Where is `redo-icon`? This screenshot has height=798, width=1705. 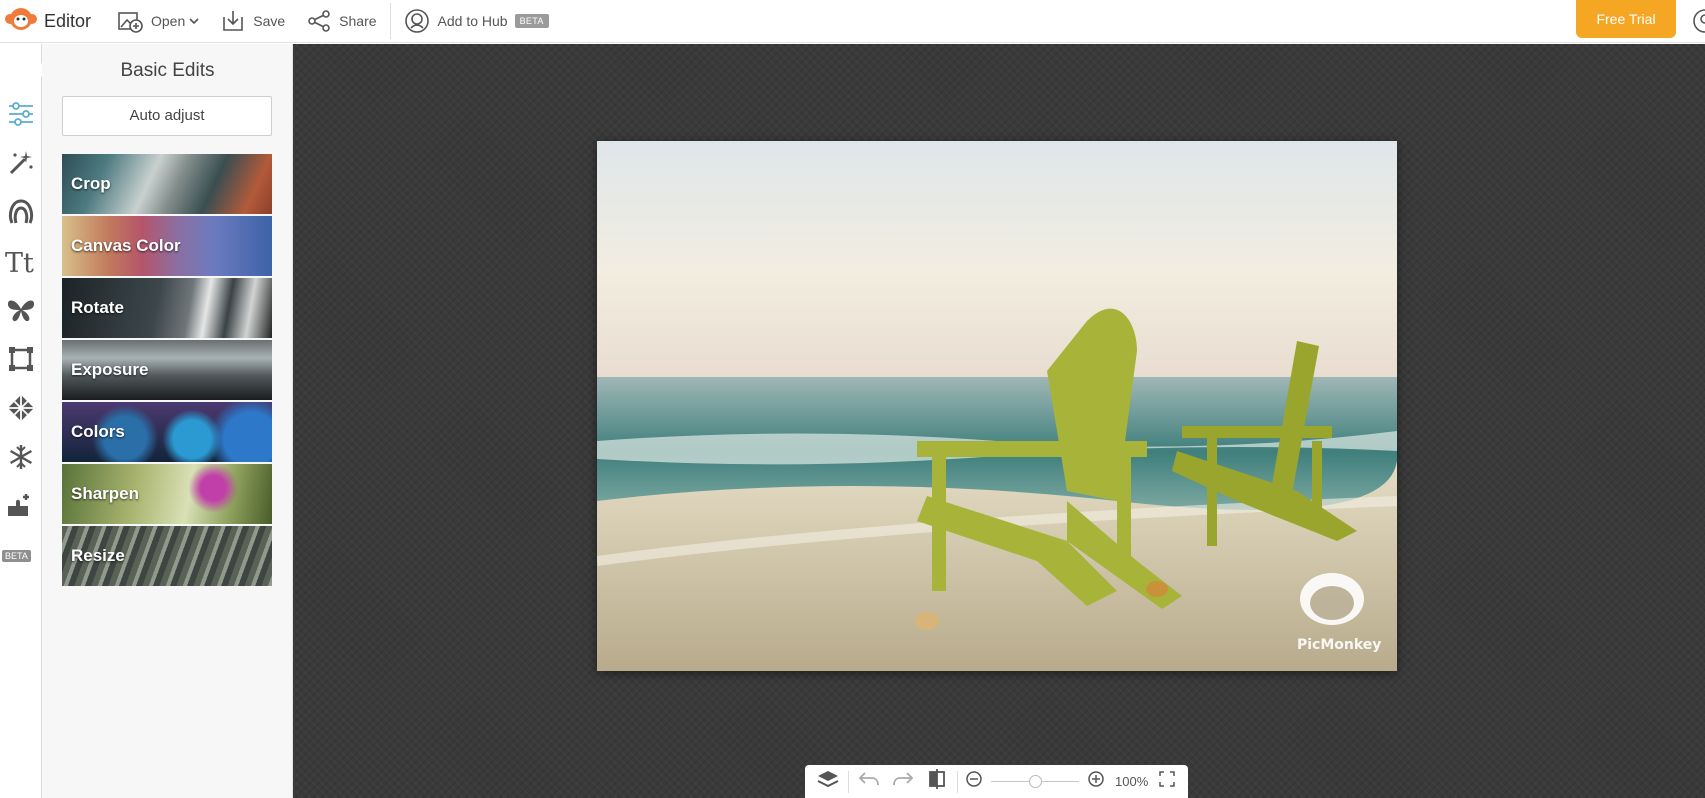
redo-icon is located at coordinates (903, 781).